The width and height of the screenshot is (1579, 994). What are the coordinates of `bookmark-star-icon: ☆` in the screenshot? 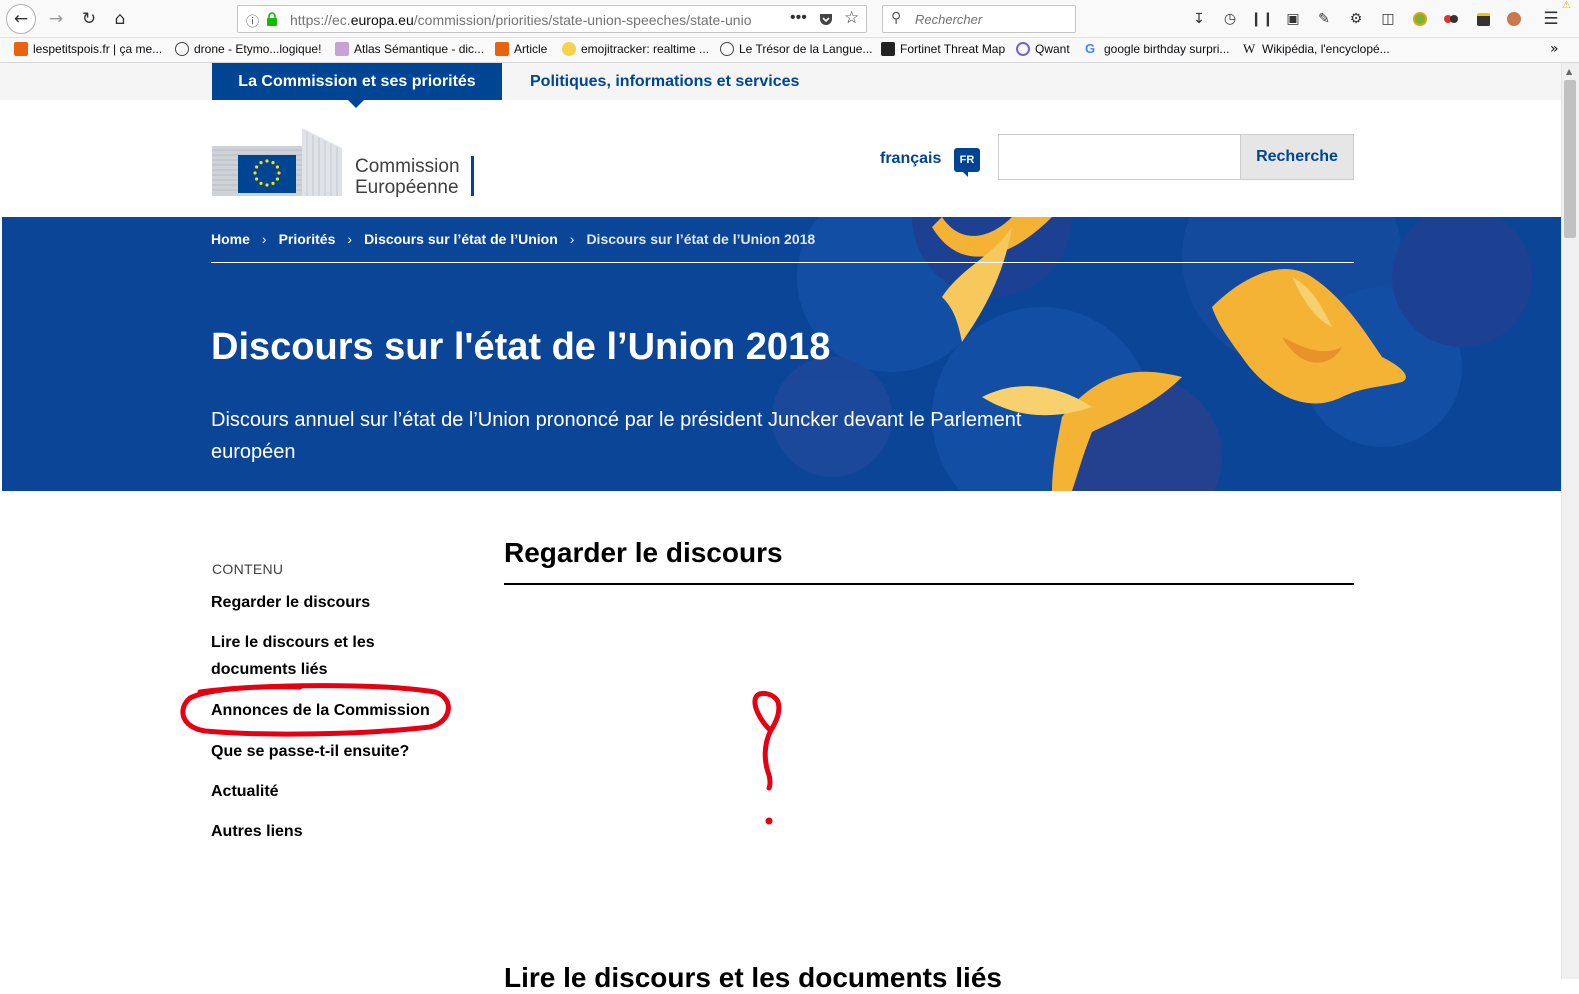 It's located at (851, 18).